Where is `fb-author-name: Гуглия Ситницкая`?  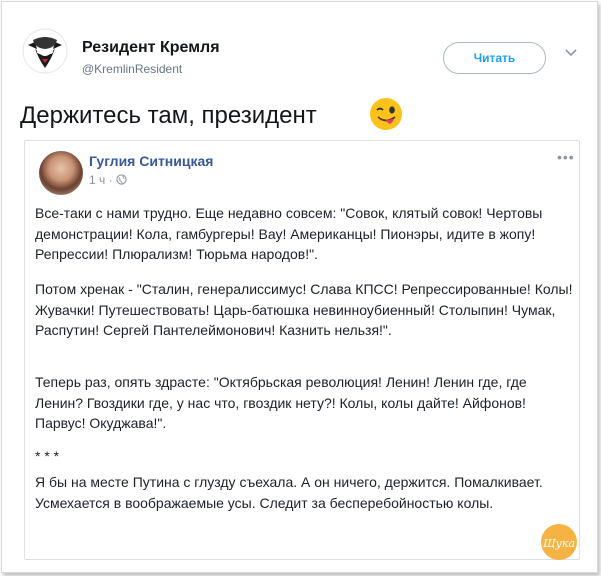 fb-author-name: Гуглия Ситницкая is located at coordinates (151, 161).